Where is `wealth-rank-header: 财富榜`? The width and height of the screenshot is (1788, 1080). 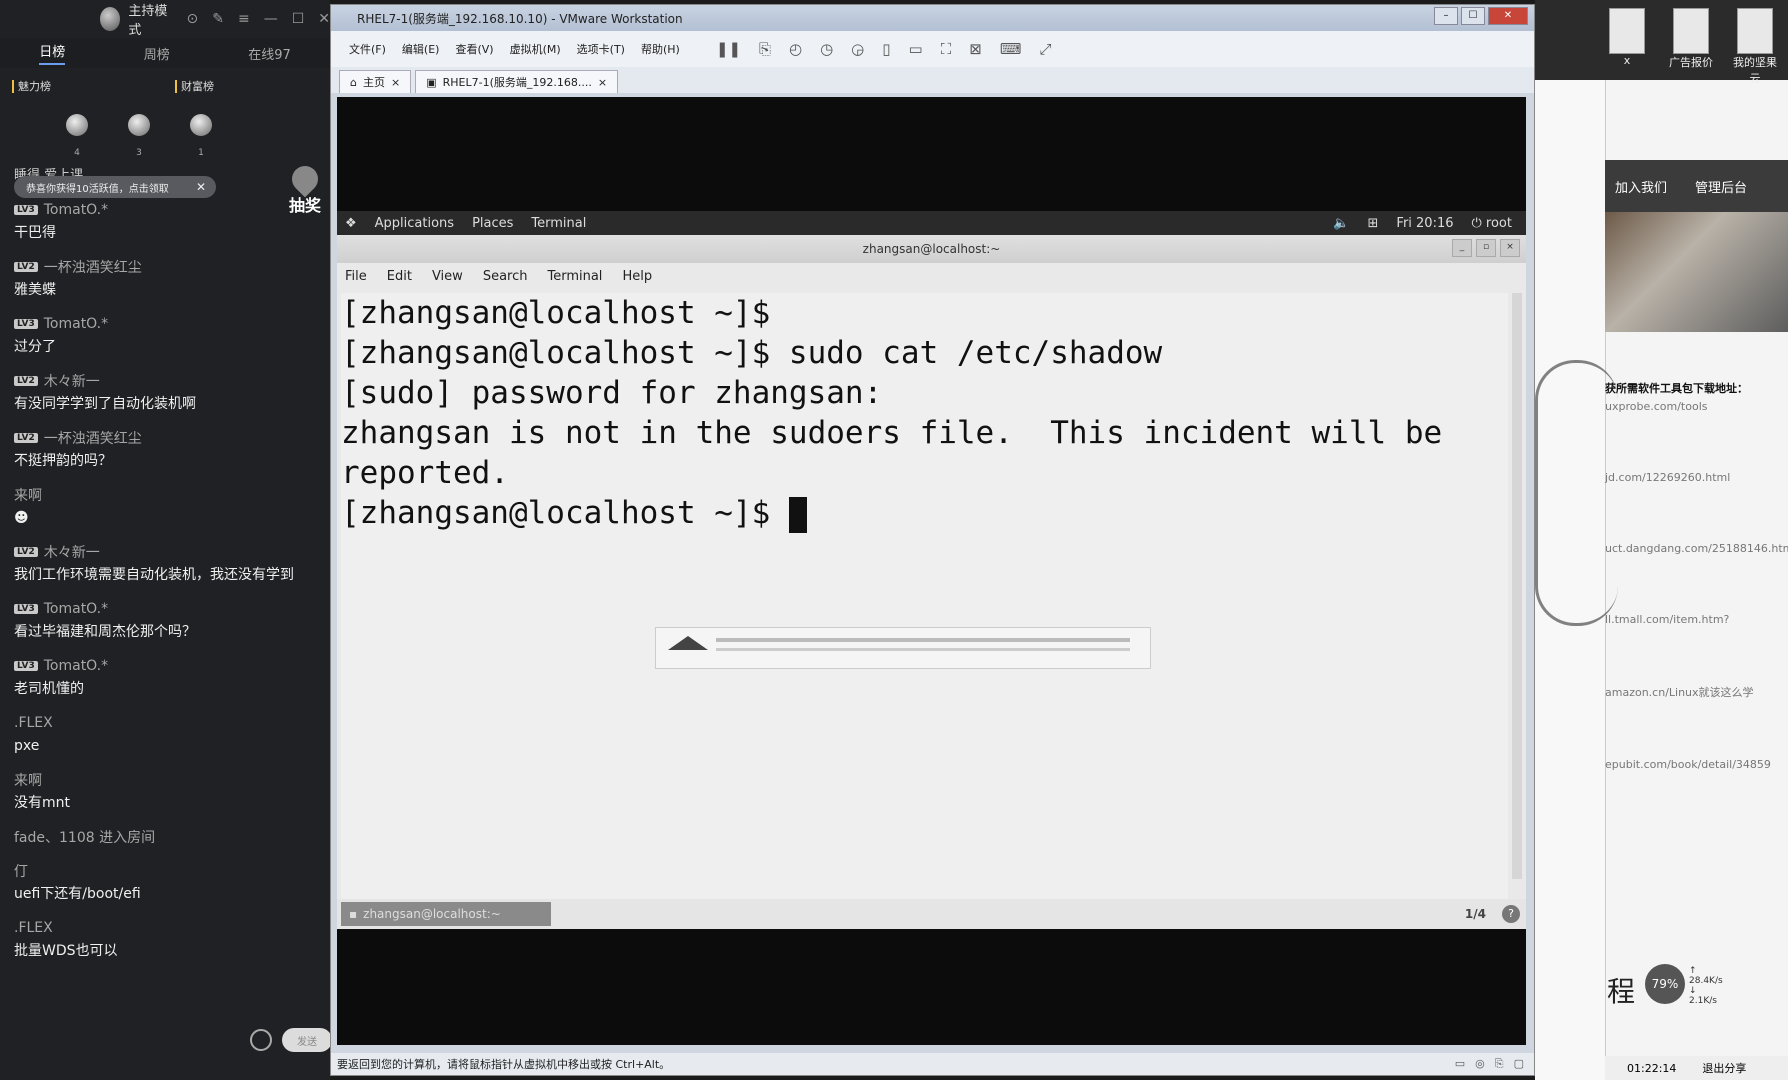
wealth-rank-header: 财富榜 is located at coordinates (194, 86).